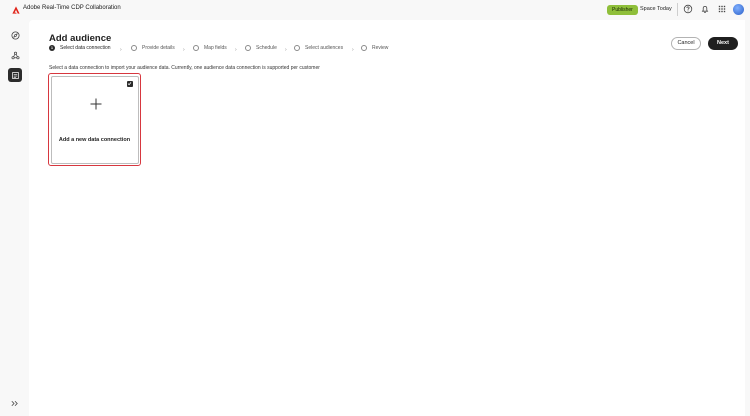  What do you see at coordinates (85, 48) in the screenshot?
I see `step-label: Select data connection` at bounding box center [85, 48].